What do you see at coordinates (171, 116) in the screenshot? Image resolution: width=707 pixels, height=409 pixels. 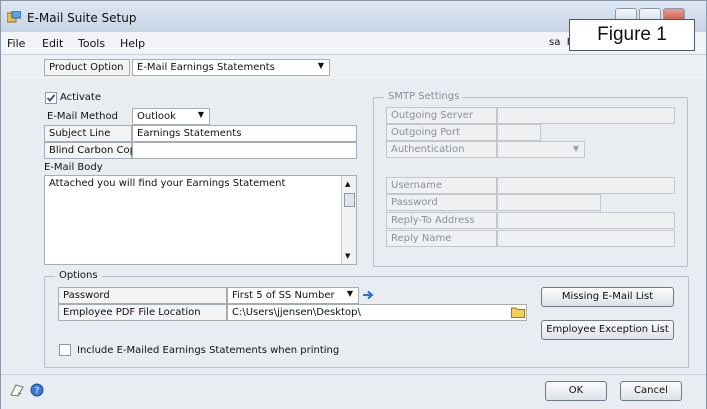 I see `email-method-select: Outlook ▼` at bounding box center [171, 116].